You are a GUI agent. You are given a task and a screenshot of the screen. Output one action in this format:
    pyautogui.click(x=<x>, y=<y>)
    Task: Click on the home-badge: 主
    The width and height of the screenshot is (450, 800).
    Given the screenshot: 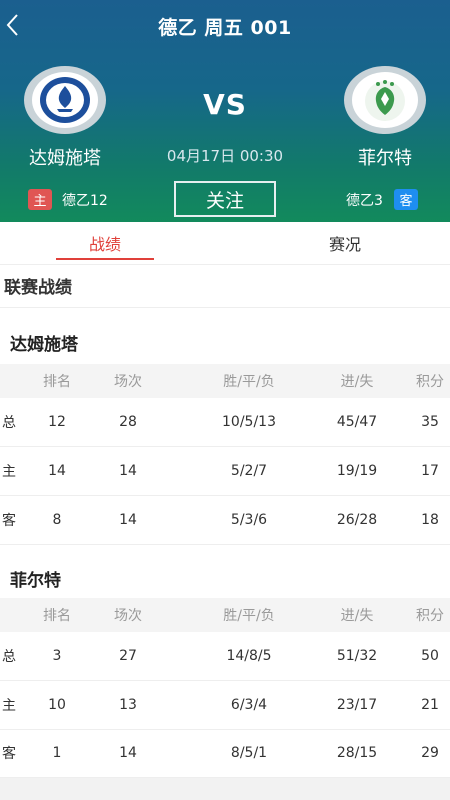 What is the action you would take?
    pyautogui.click(x=40, y=199)
    